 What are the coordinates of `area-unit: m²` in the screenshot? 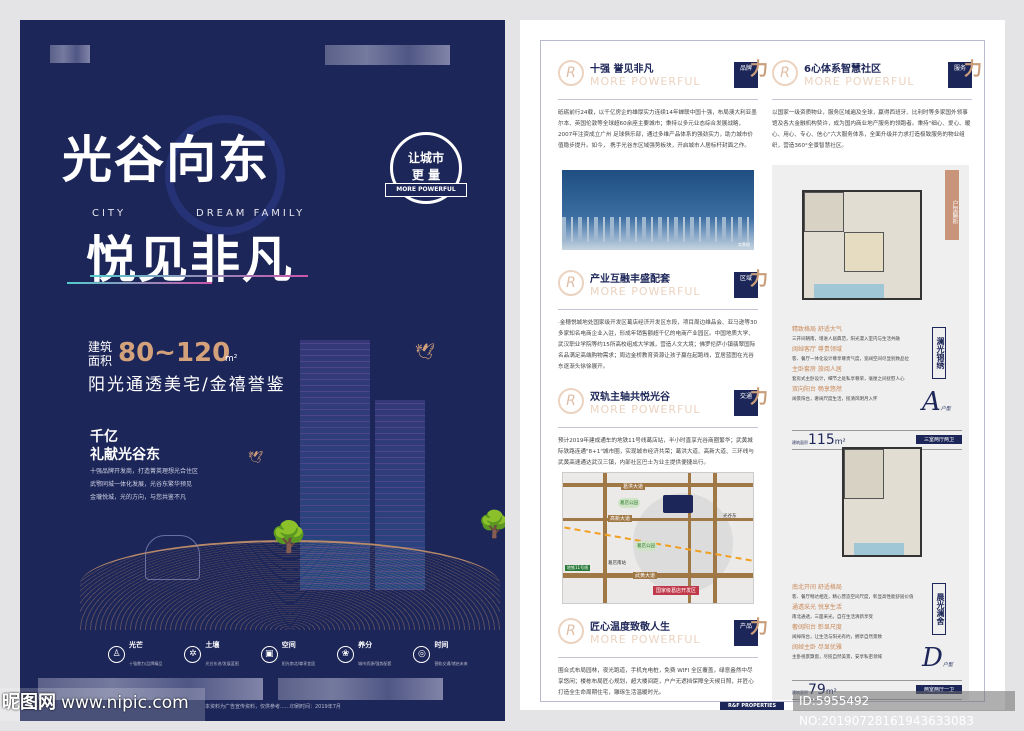 It's located at (231, 359).